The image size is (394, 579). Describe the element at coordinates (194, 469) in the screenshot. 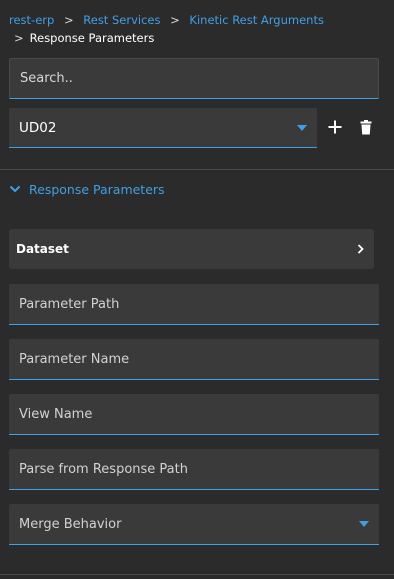

I see `parse-from-response-path-field: Parse from Response Path` at that location.